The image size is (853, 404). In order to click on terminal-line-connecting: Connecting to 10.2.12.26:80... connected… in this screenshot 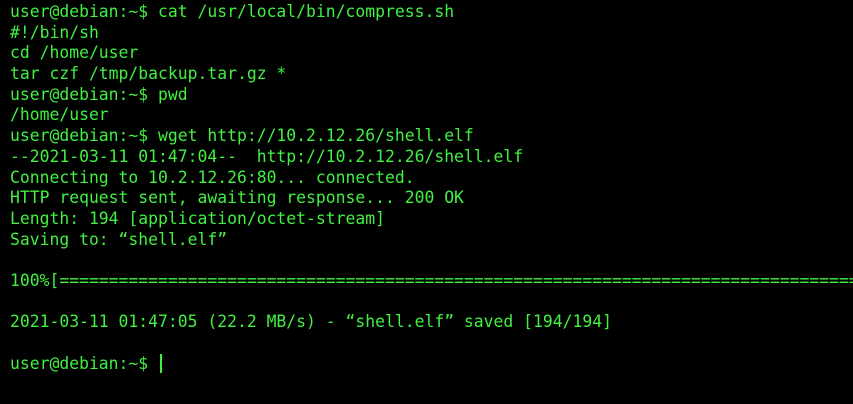, I will do `click(212, 177)`.